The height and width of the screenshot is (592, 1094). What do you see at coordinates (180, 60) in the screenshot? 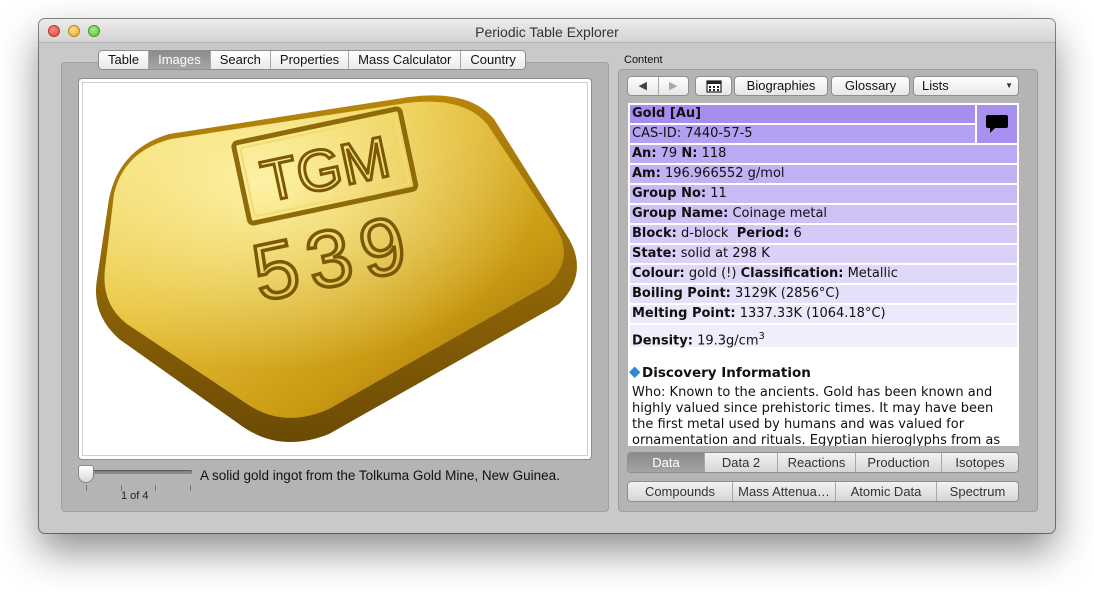
I see `tab-images: Images` at bounding box center [180, 60].